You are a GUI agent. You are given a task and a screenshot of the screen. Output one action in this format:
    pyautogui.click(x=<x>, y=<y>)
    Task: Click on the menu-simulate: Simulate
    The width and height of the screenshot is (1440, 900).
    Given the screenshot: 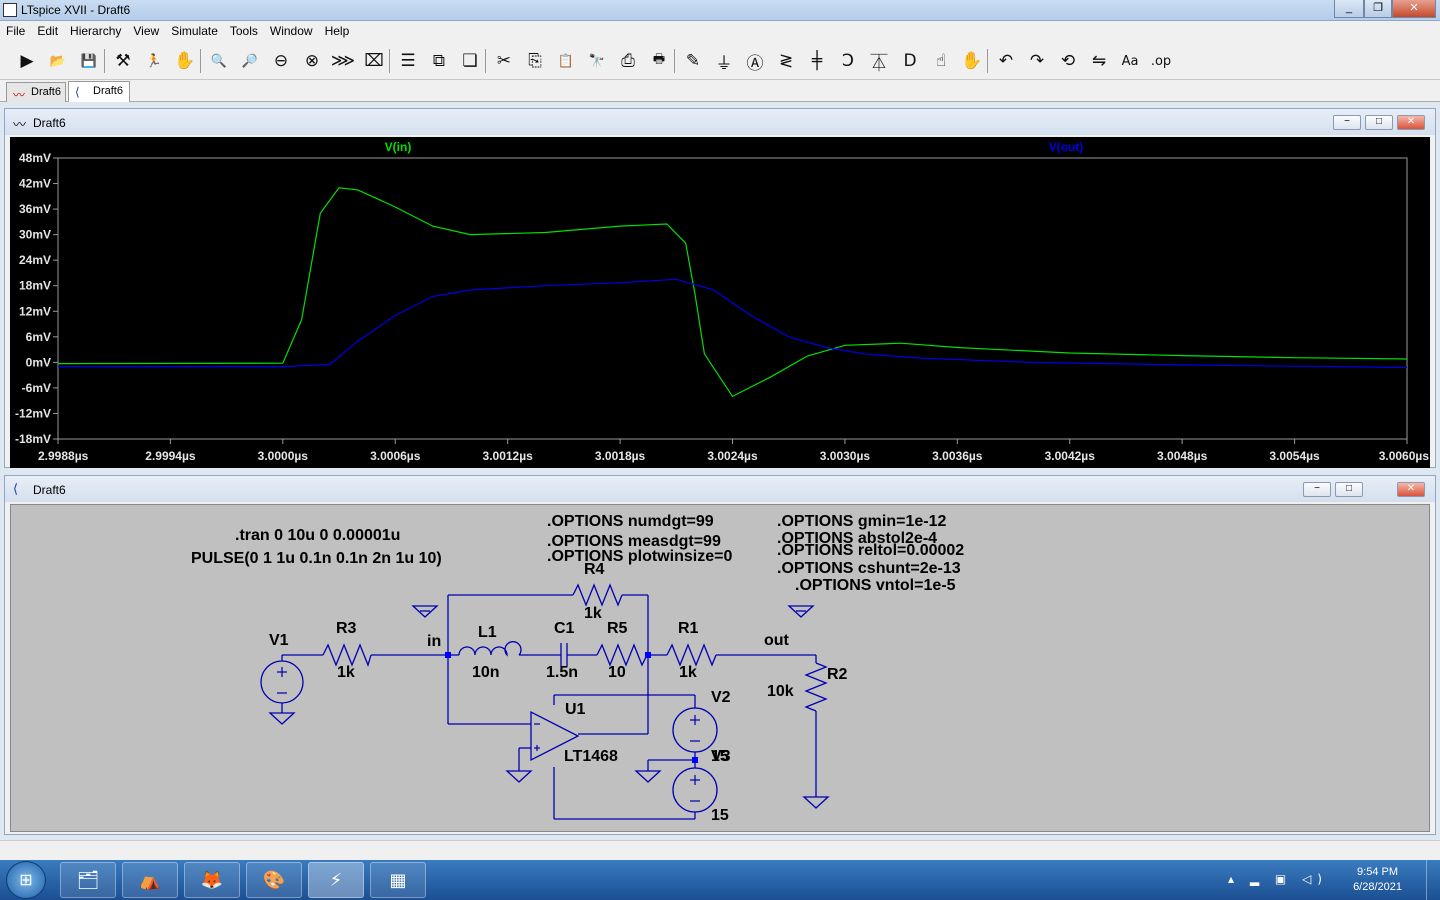 What is the action you would take?
    pyautogui.click(x=194, y=29)
    